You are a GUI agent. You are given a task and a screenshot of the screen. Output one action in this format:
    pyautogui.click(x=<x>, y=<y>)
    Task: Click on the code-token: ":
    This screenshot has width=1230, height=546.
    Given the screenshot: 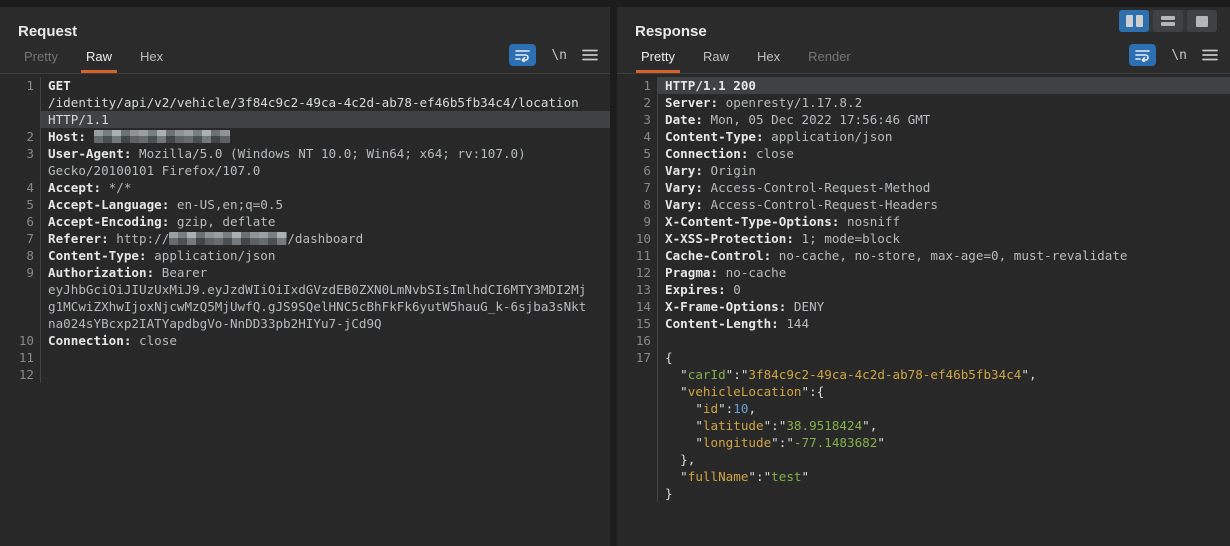 What is the action you would take?
    pyautogui.click(x=726, y=408)
    